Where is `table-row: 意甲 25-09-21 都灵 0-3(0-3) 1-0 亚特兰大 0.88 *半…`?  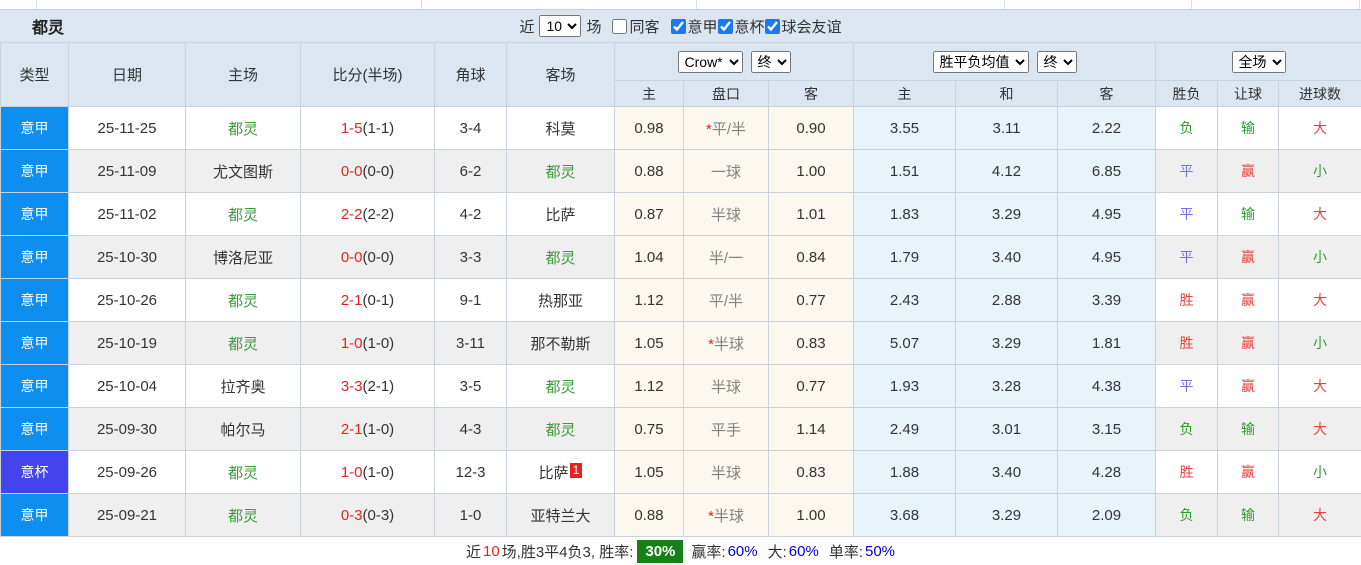
table-row: 意甲 25-09-21 都灵 0-3(0-3) 1-0 亚特兰大 0.88 *半… is located at coordinates (681, 515).